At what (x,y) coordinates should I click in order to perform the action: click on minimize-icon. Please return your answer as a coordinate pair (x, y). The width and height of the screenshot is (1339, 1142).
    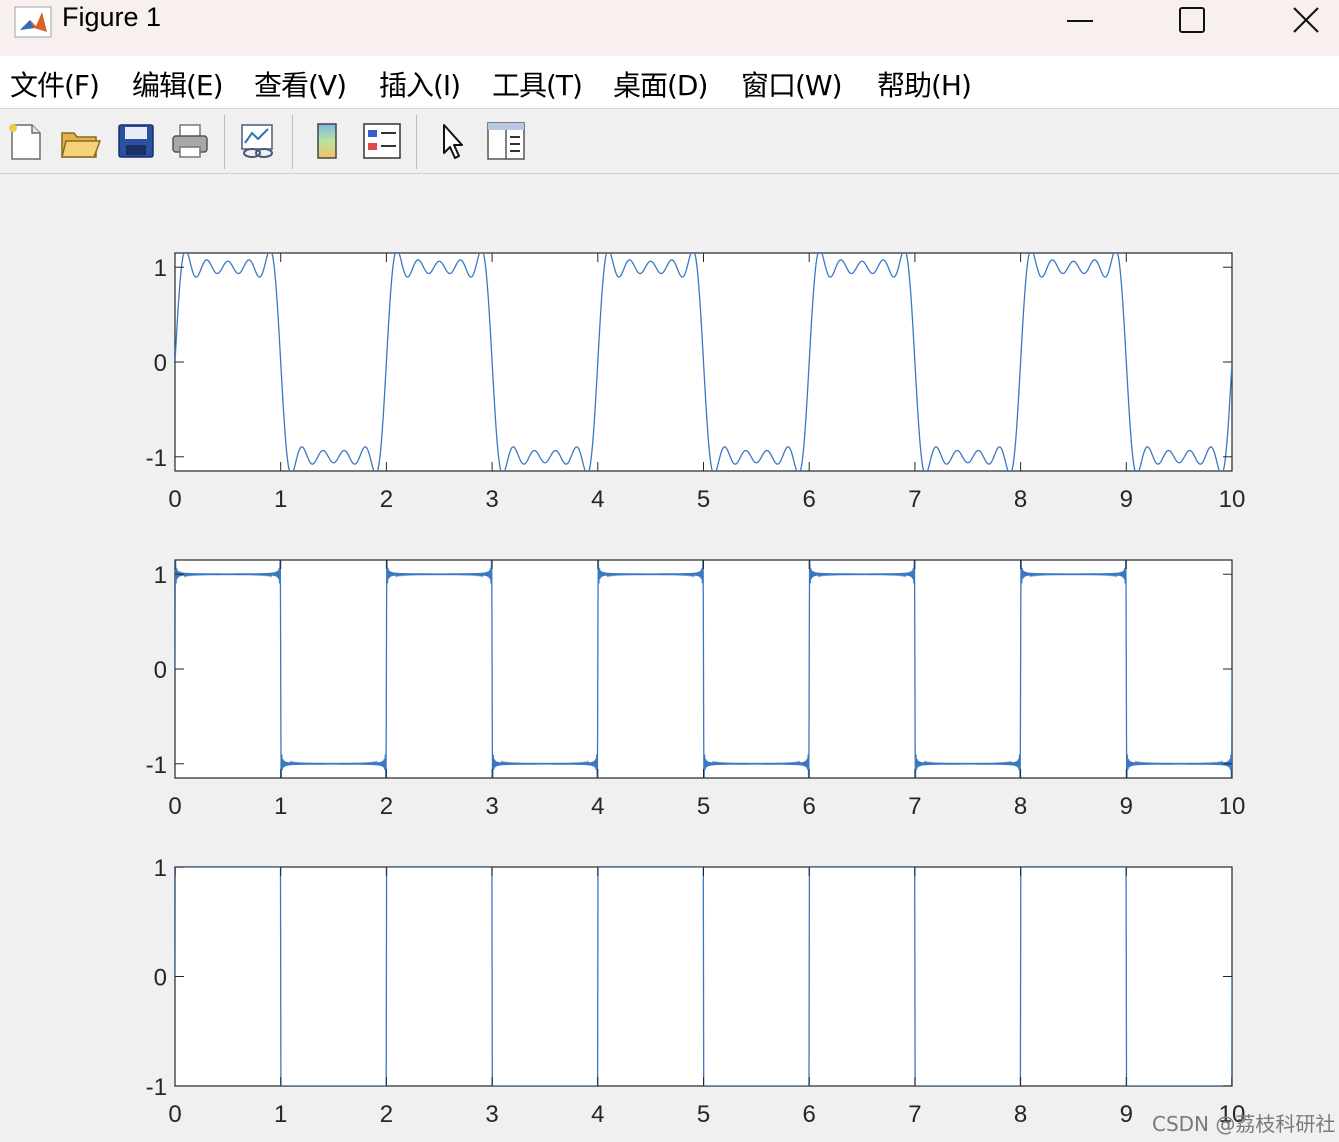
    Looking at the image, I should click on (1080, 21).